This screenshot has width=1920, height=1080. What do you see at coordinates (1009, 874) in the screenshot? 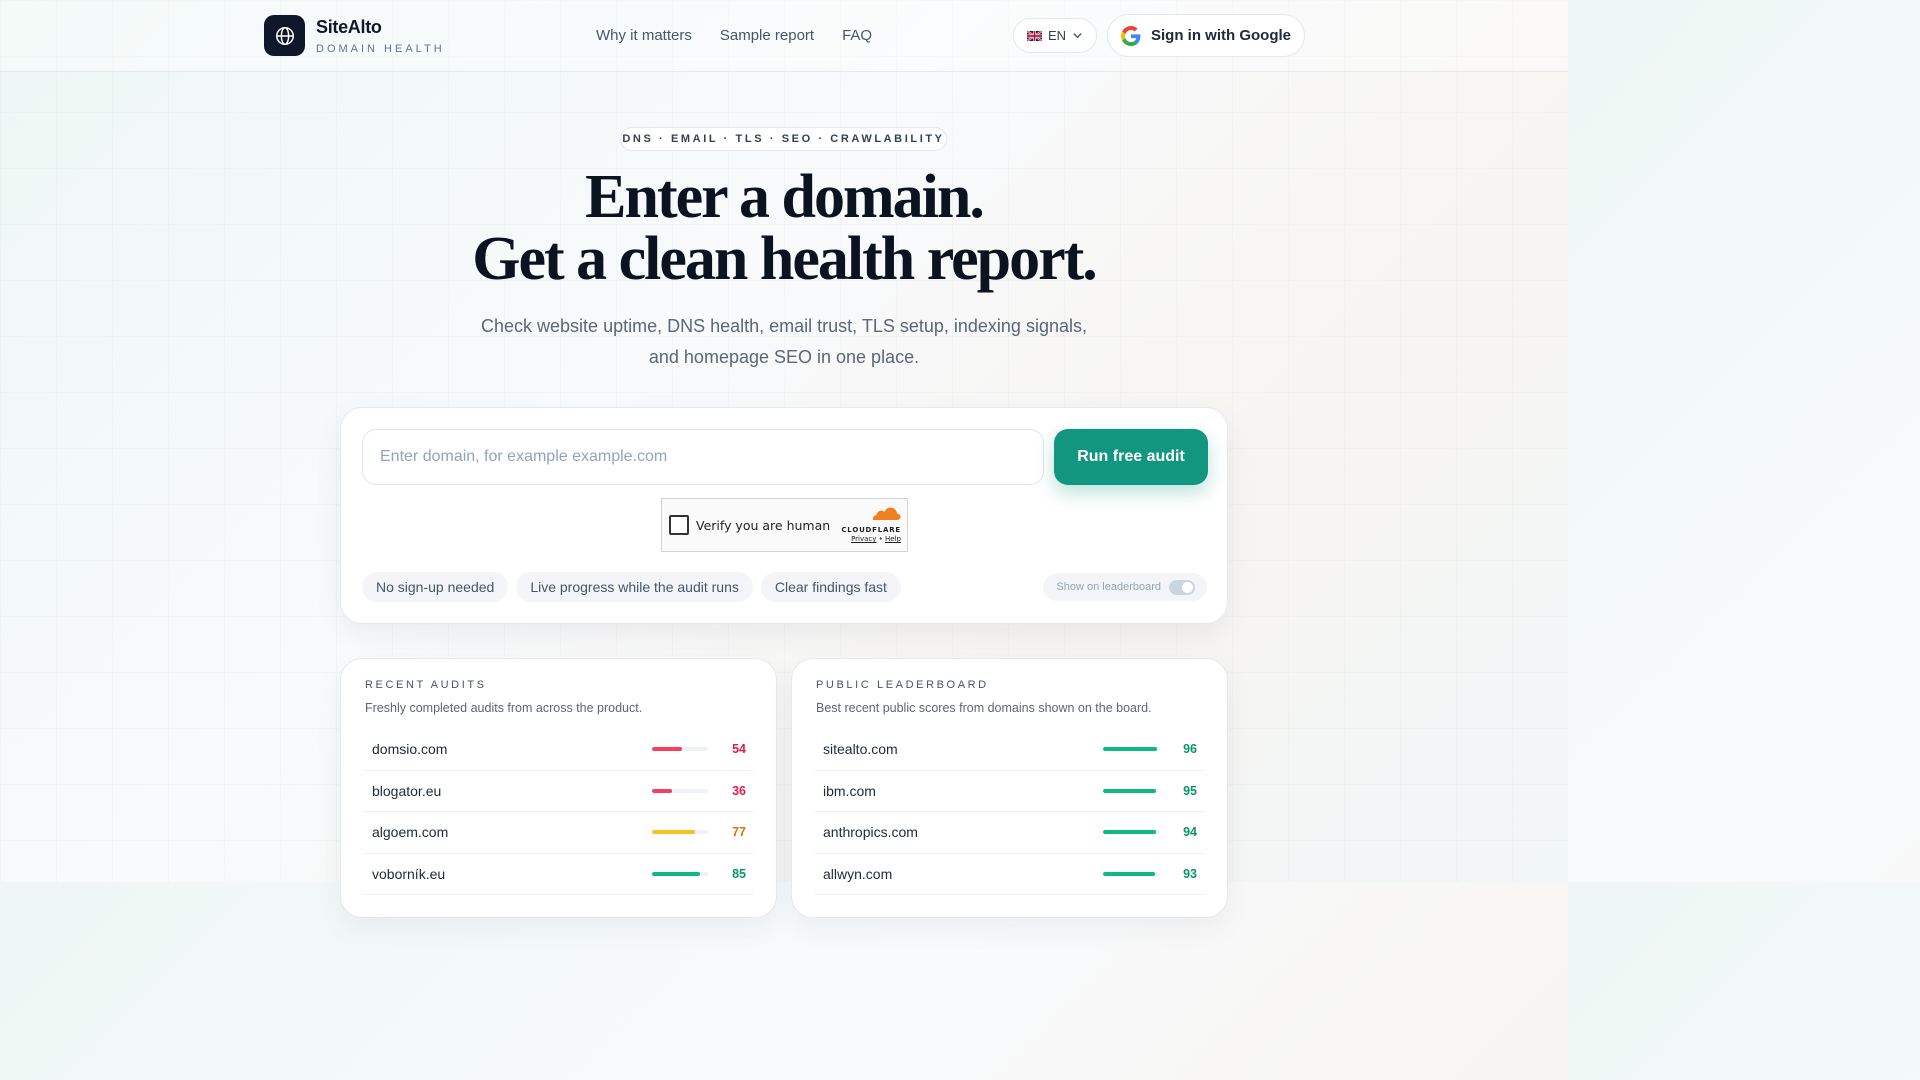
I see `list-item: allwyn.com 93` at bounding box center [1009, 874].